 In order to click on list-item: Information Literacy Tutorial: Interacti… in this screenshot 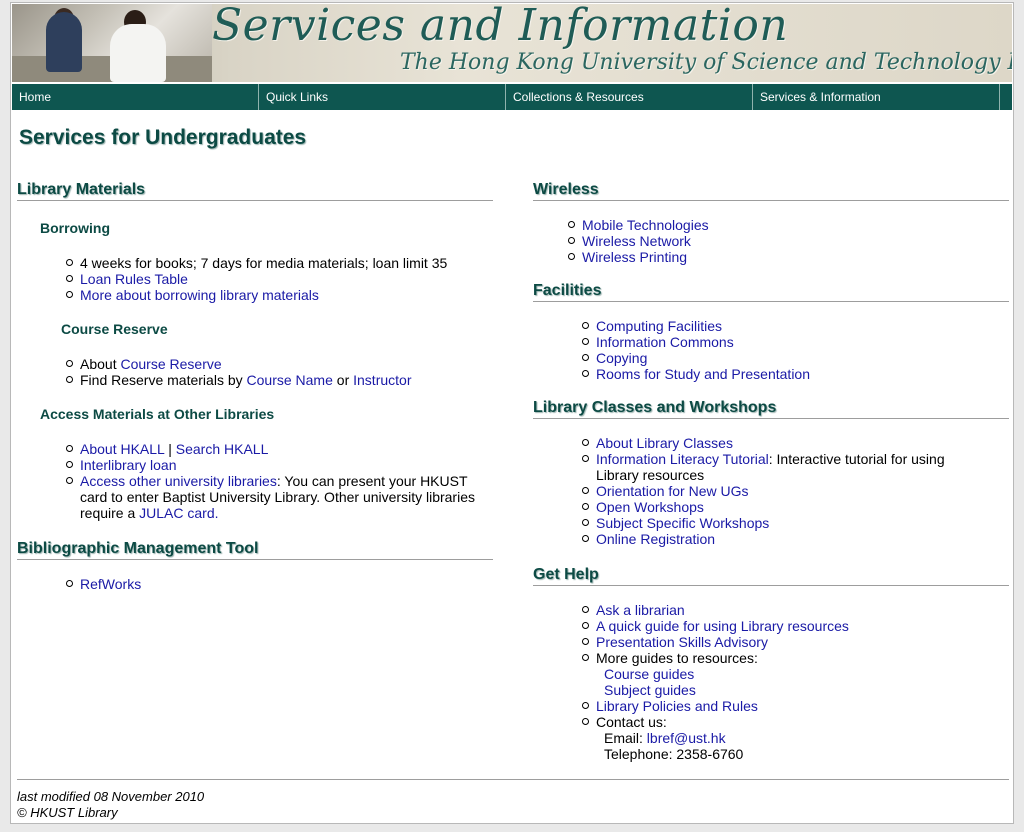, I will do `click(774, 467)`.